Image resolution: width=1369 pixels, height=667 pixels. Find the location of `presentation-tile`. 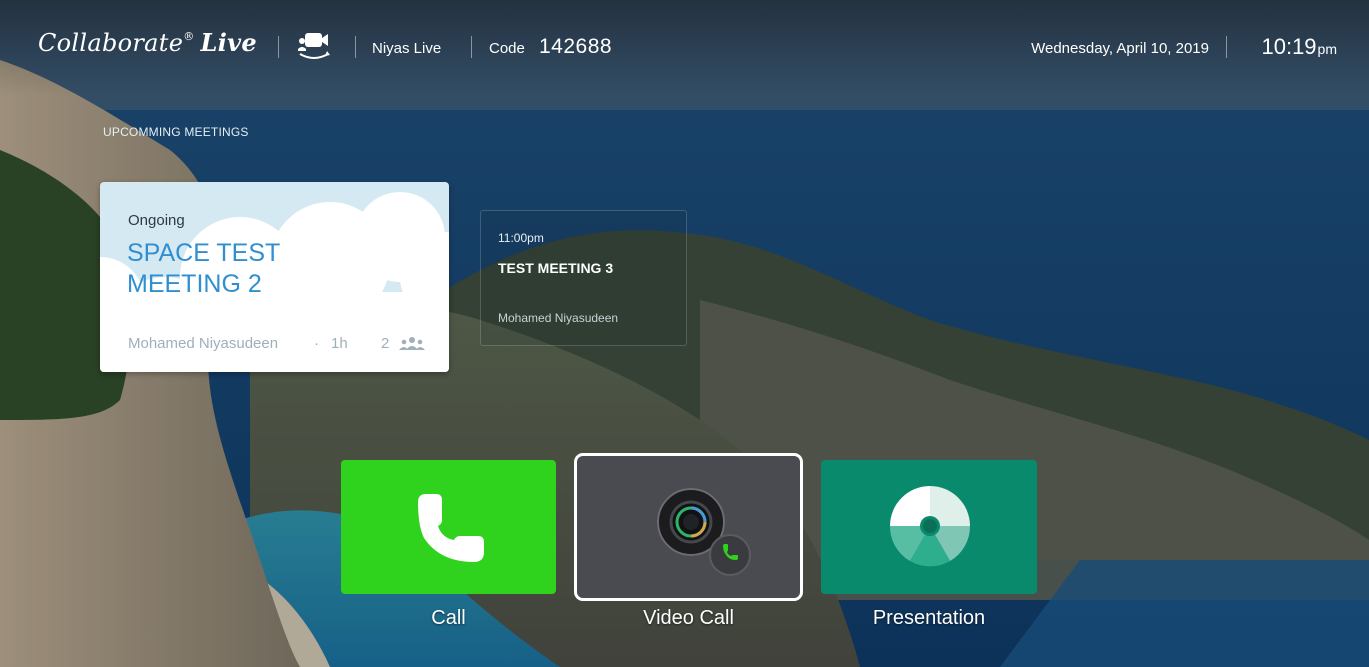

presentation-tile is located at coordinates (929, 527).